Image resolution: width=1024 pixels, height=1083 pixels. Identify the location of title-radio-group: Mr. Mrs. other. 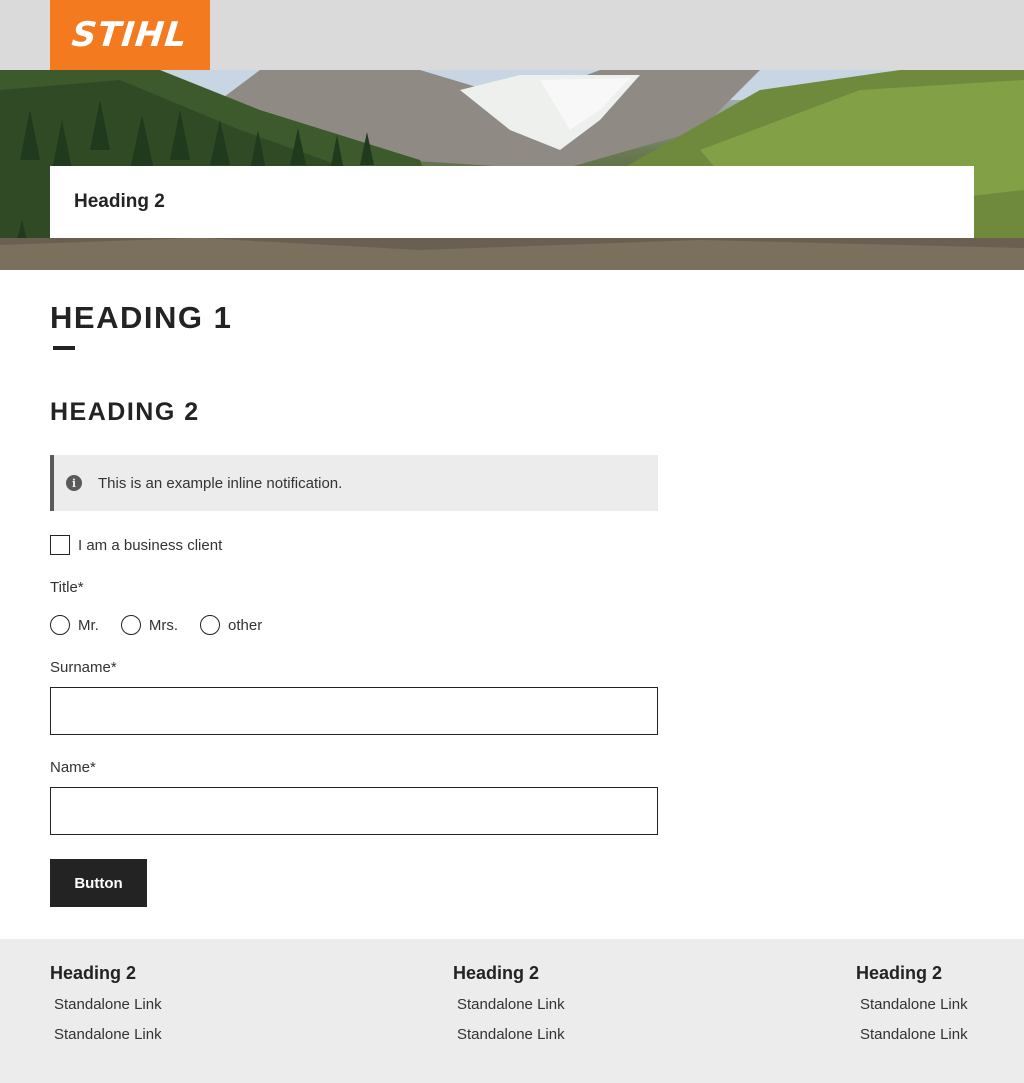
(167, 625).